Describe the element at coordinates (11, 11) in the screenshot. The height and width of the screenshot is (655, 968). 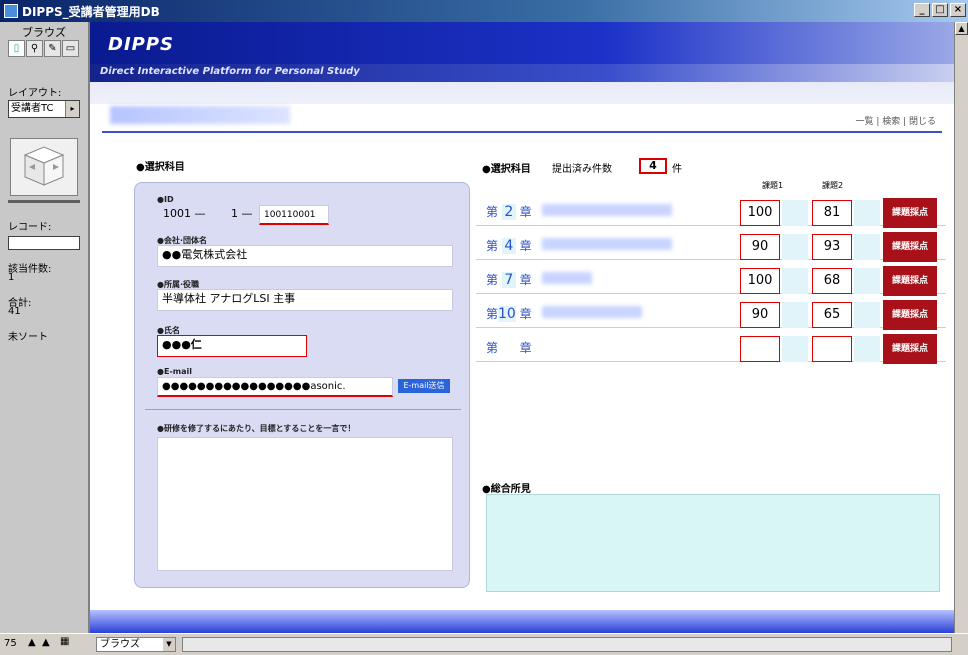
I see `app-icon` at that location.